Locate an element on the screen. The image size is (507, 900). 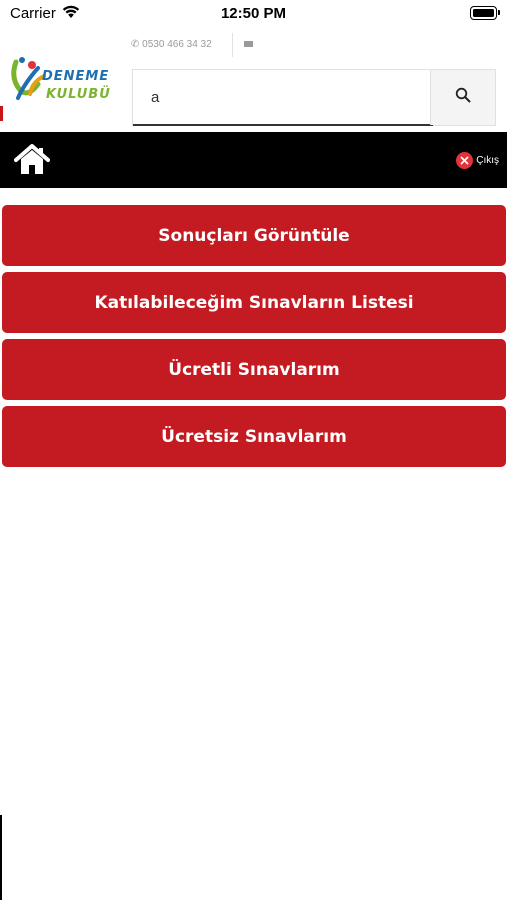
contact-divider is located at coordinates (232, 45).